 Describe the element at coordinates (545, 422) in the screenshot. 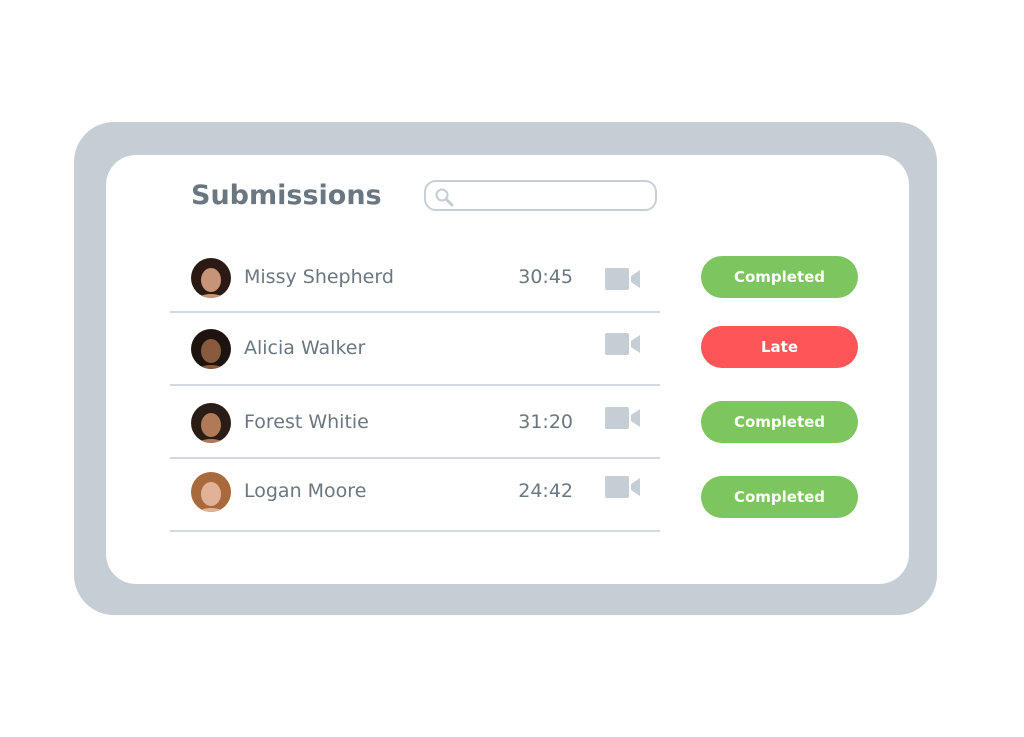

I see `duration: 31:20` at that location.